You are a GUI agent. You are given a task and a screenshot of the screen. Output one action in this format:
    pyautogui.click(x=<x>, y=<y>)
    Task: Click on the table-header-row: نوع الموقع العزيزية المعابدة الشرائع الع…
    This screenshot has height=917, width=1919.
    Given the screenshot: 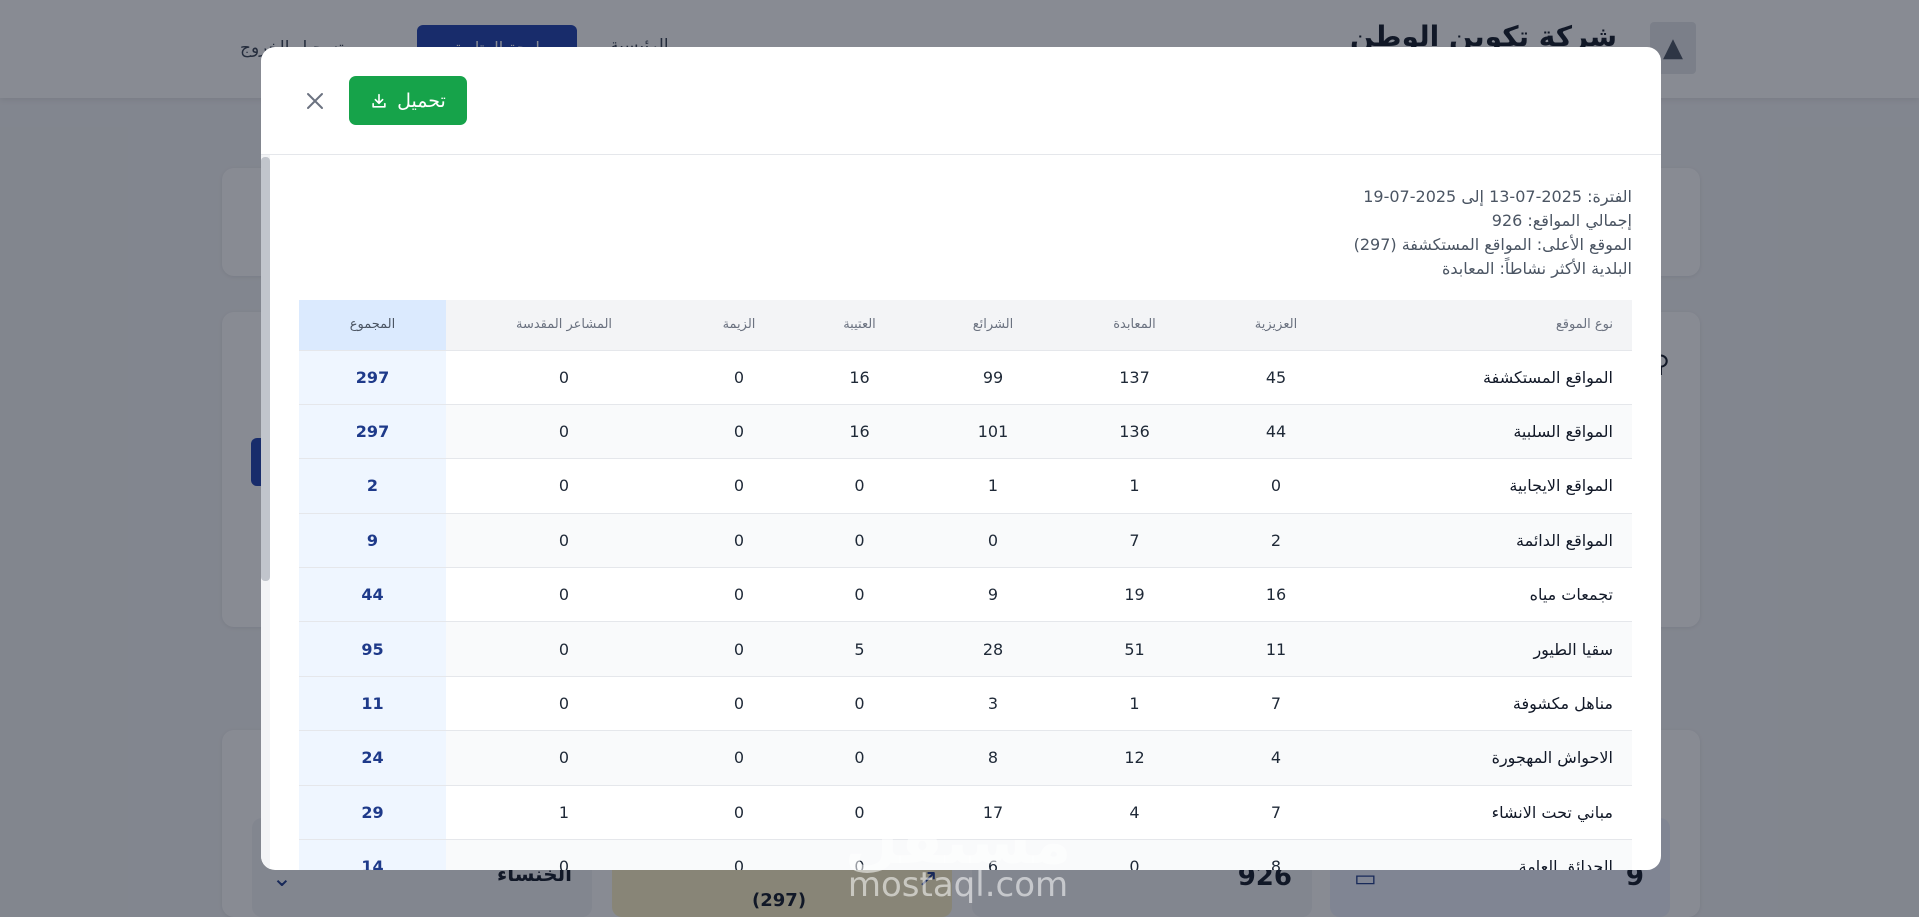 What is the action you would take?
    pyautogui.click(x=965, y=325)
    